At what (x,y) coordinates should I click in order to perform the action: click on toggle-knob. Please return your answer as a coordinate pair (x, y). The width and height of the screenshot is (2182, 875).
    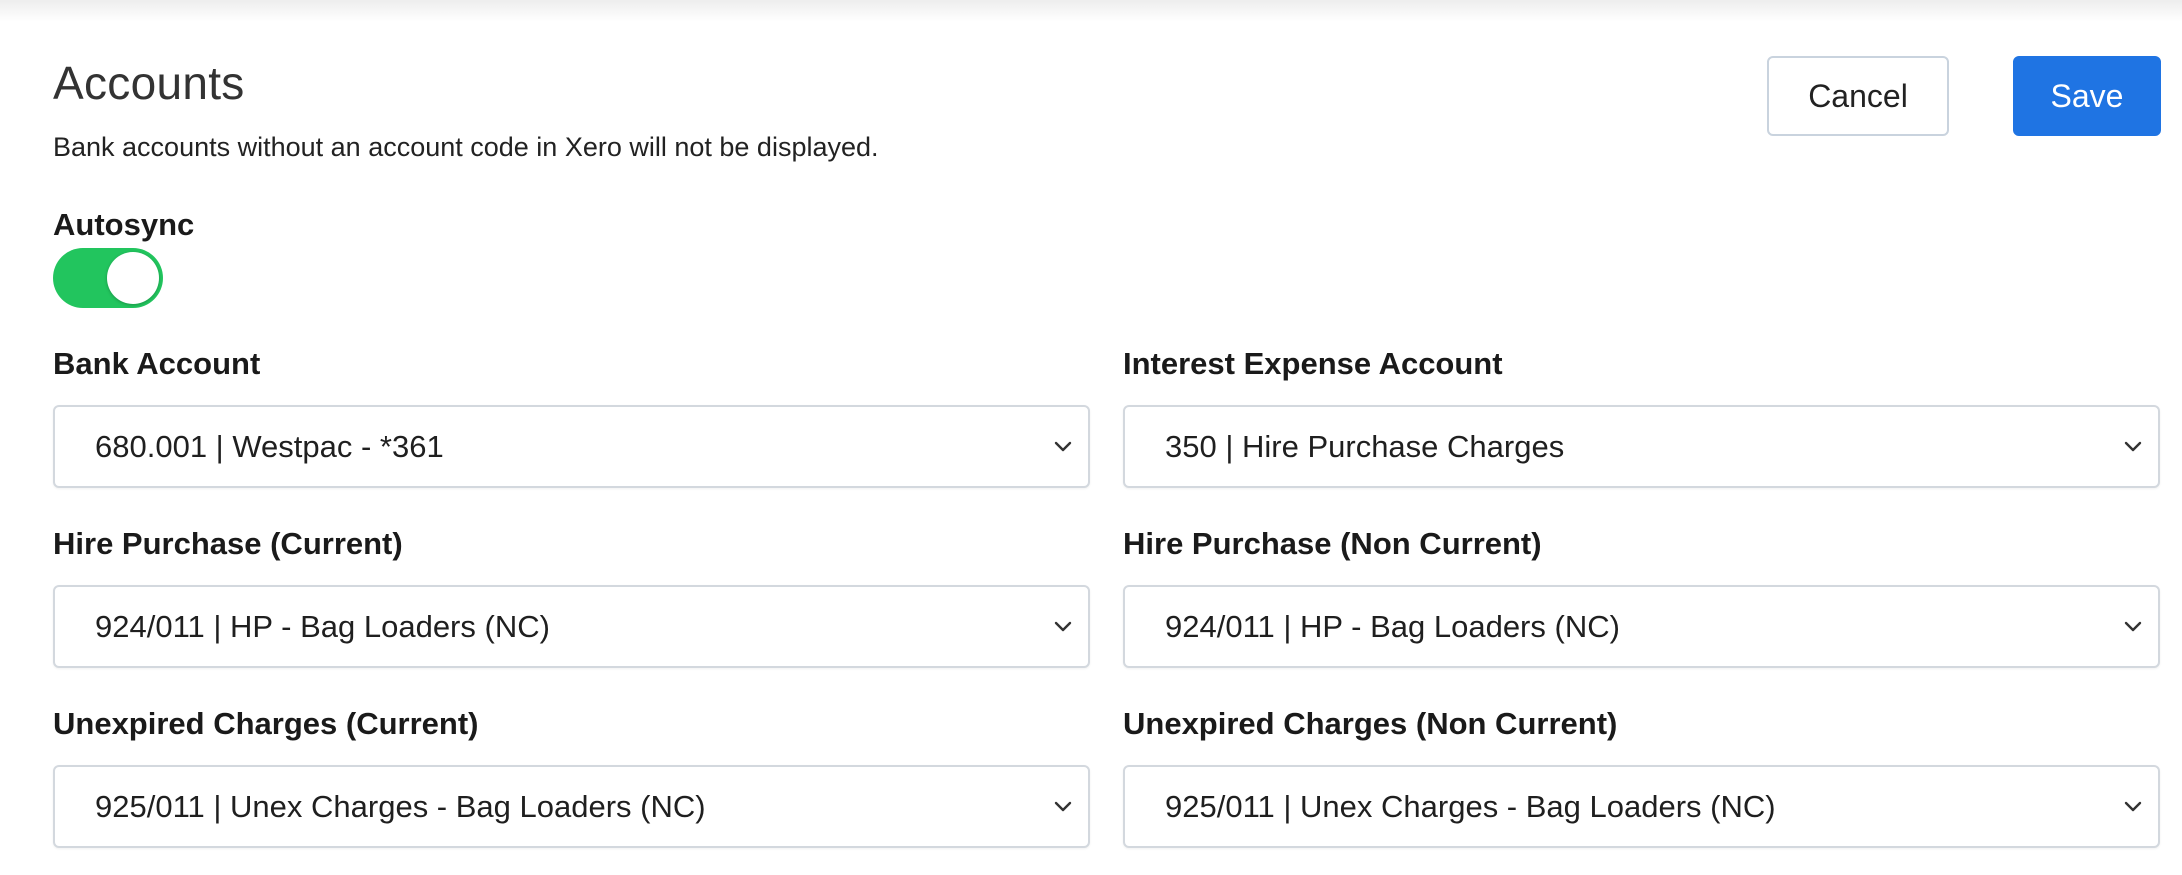
    Looking at the image, I should click on (133, 278).